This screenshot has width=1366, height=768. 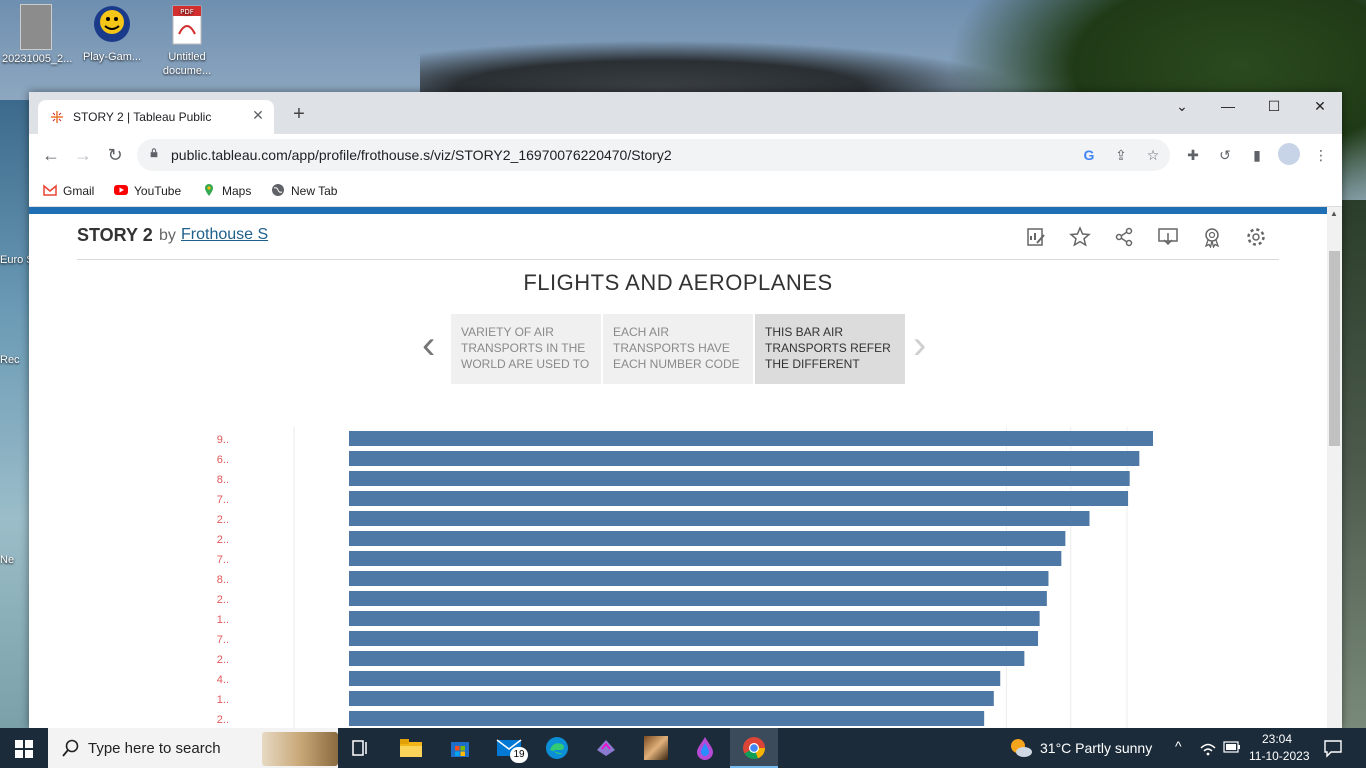 I want to click on weather-partly-sunny-icon, so click(x=1021, y=748).